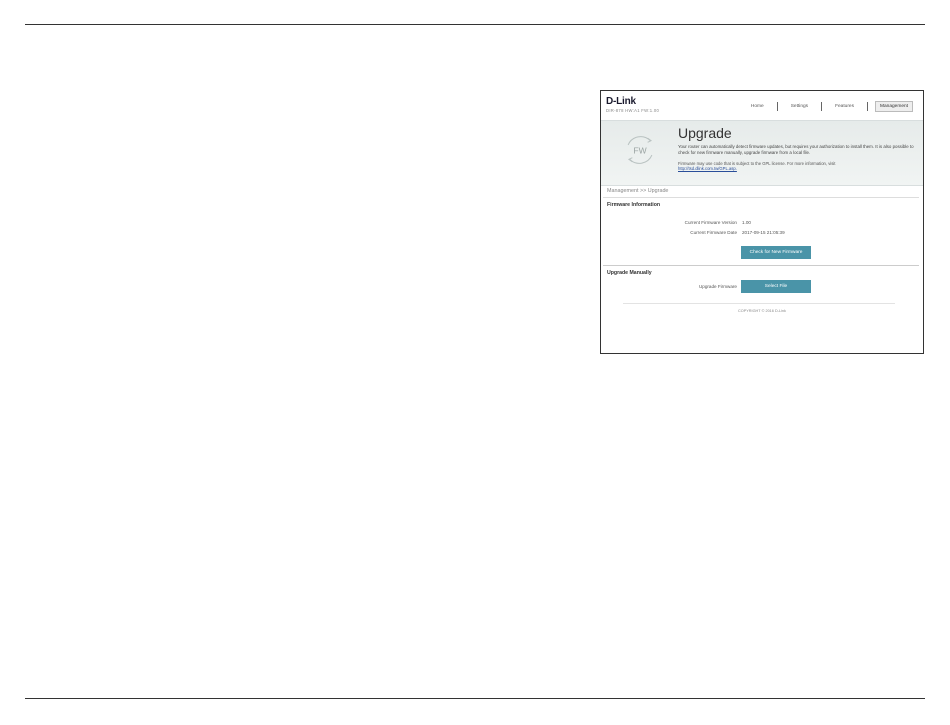  Describe the element at coordinates (757, 106) in the screenshot. I see `nav-home: Home` at that location.